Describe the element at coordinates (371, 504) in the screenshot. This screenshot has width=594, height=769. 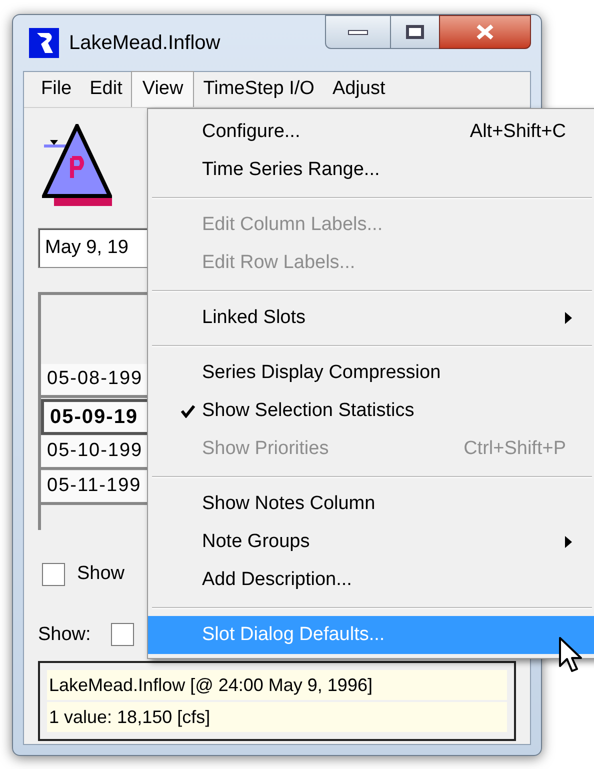
I see `menu-item: Show Notes Column` at that location.